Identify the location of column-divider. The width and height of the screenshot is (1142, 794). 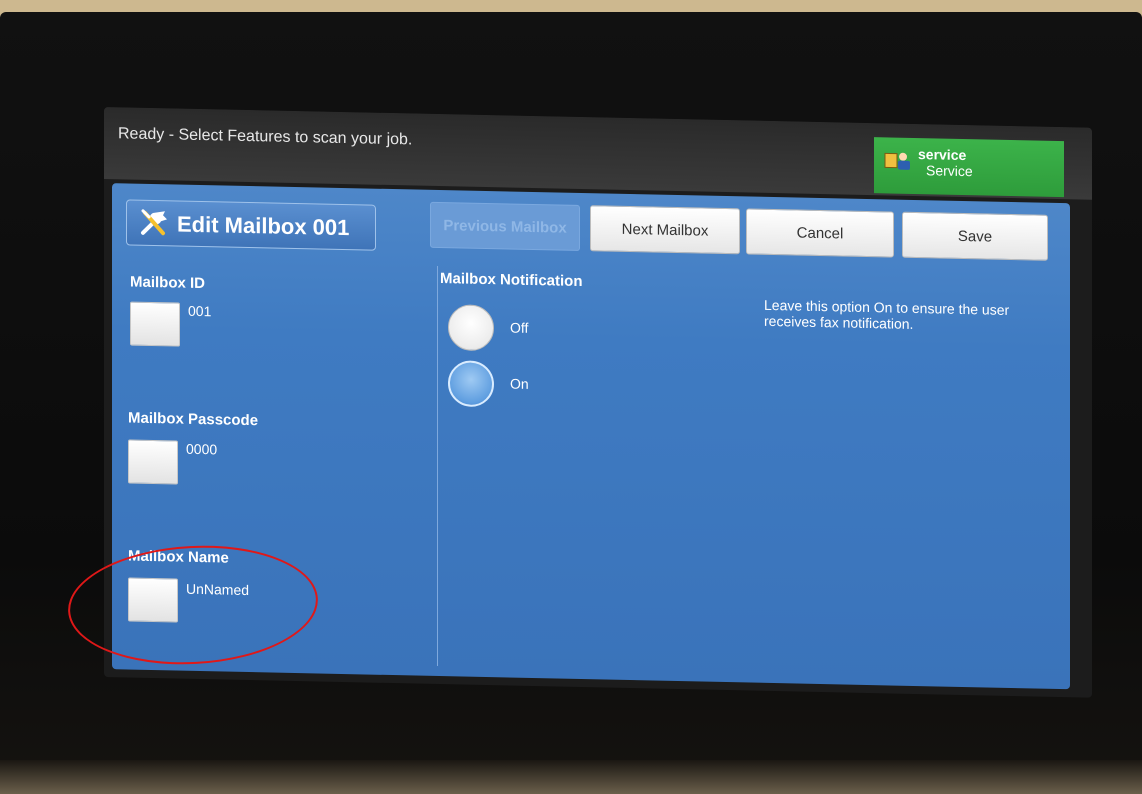
(437, 465).